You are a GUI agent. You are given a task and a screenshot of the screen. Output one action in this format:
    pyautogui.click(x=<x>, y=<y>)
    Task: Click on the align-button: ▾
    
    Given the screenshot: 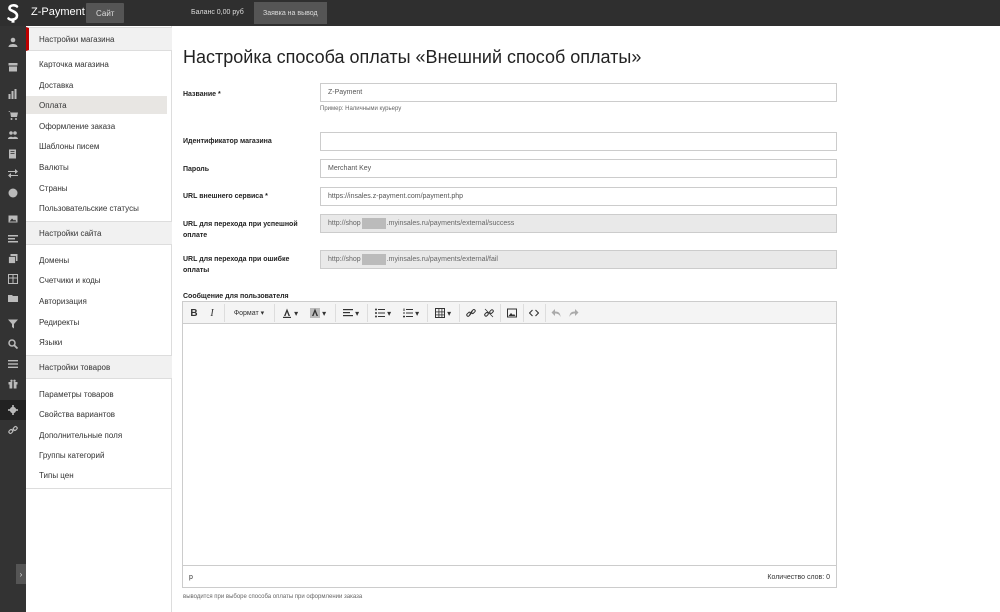 What is the action you would take?
    pyautogui.click(x=351, y=313)
    